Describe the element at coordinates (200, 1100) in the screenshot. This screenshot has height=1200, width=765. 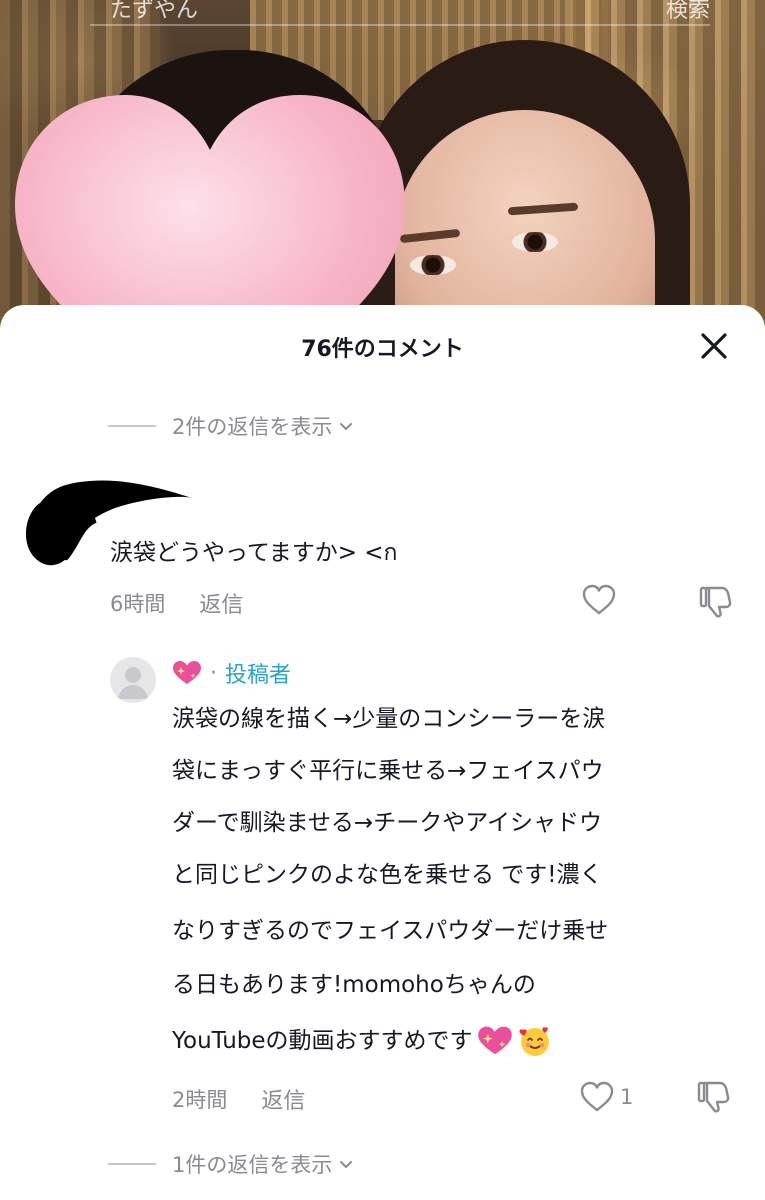
I see `reply-time: 2時間` at that location.